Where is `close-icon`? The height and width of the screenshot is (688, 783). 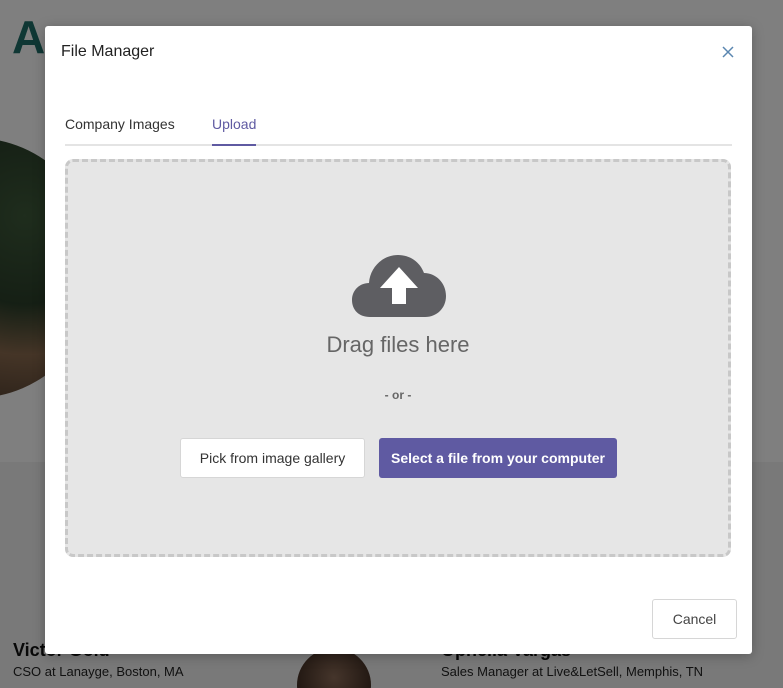
close-icon is located at coordinates (728, 52).